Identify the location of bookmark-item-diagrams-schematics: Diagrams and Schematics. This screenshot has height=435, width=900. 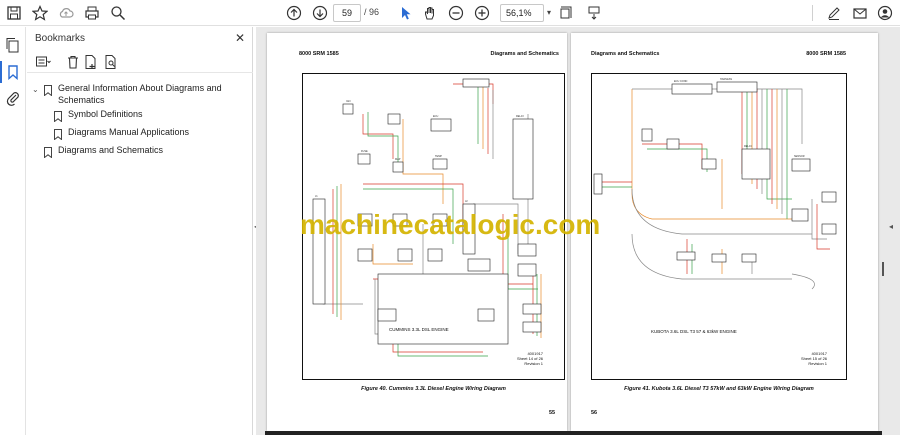
(110, 150).